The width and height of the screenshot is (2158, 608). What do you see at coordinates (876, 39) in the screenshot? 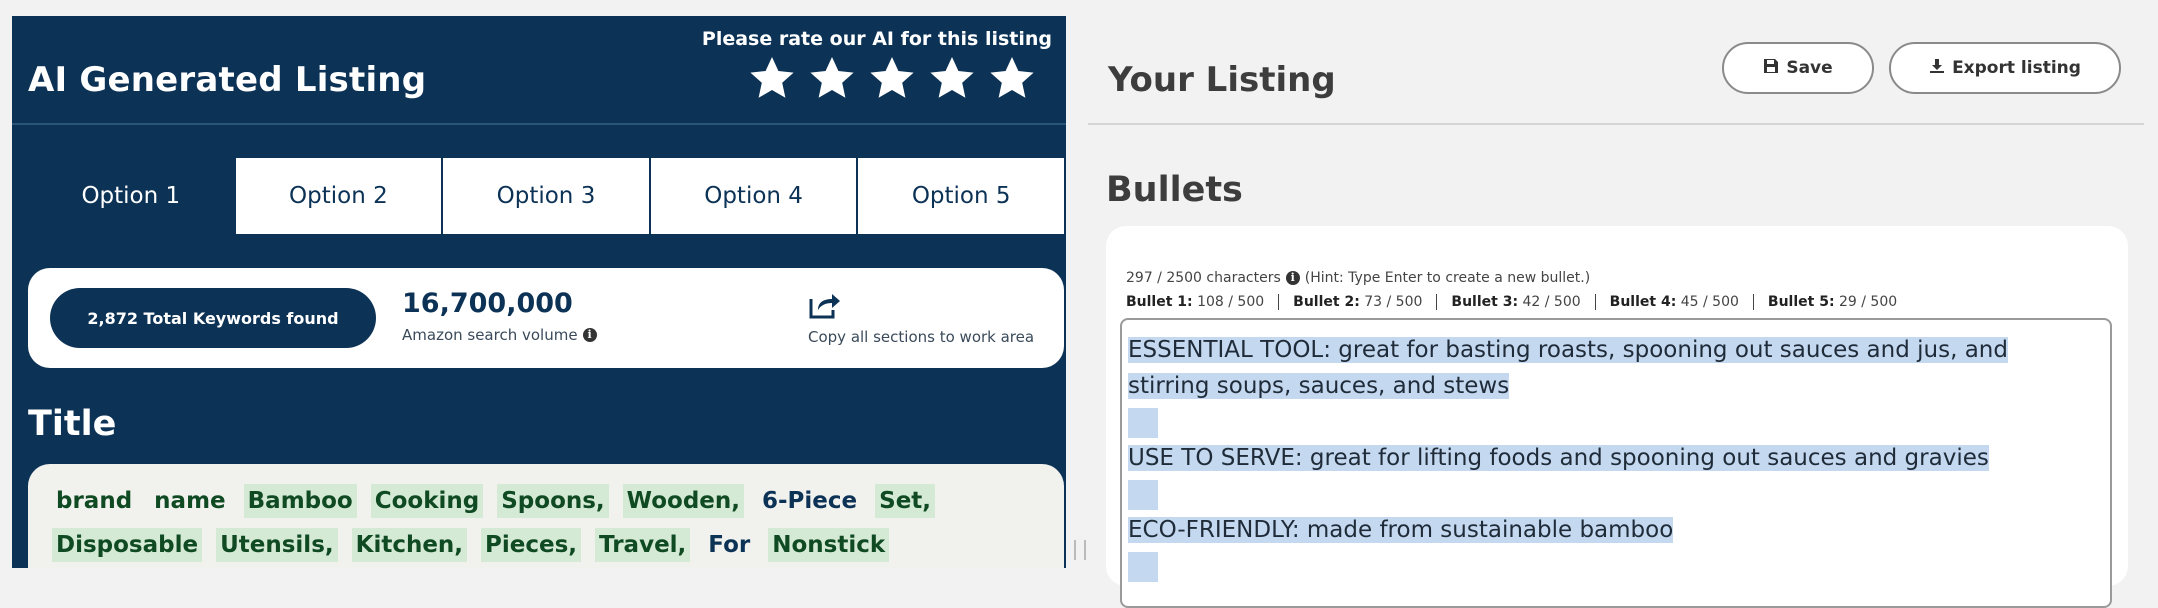
I see `rating-prompt: Please rate our AI for this listing` at bounding box center [876, 39].